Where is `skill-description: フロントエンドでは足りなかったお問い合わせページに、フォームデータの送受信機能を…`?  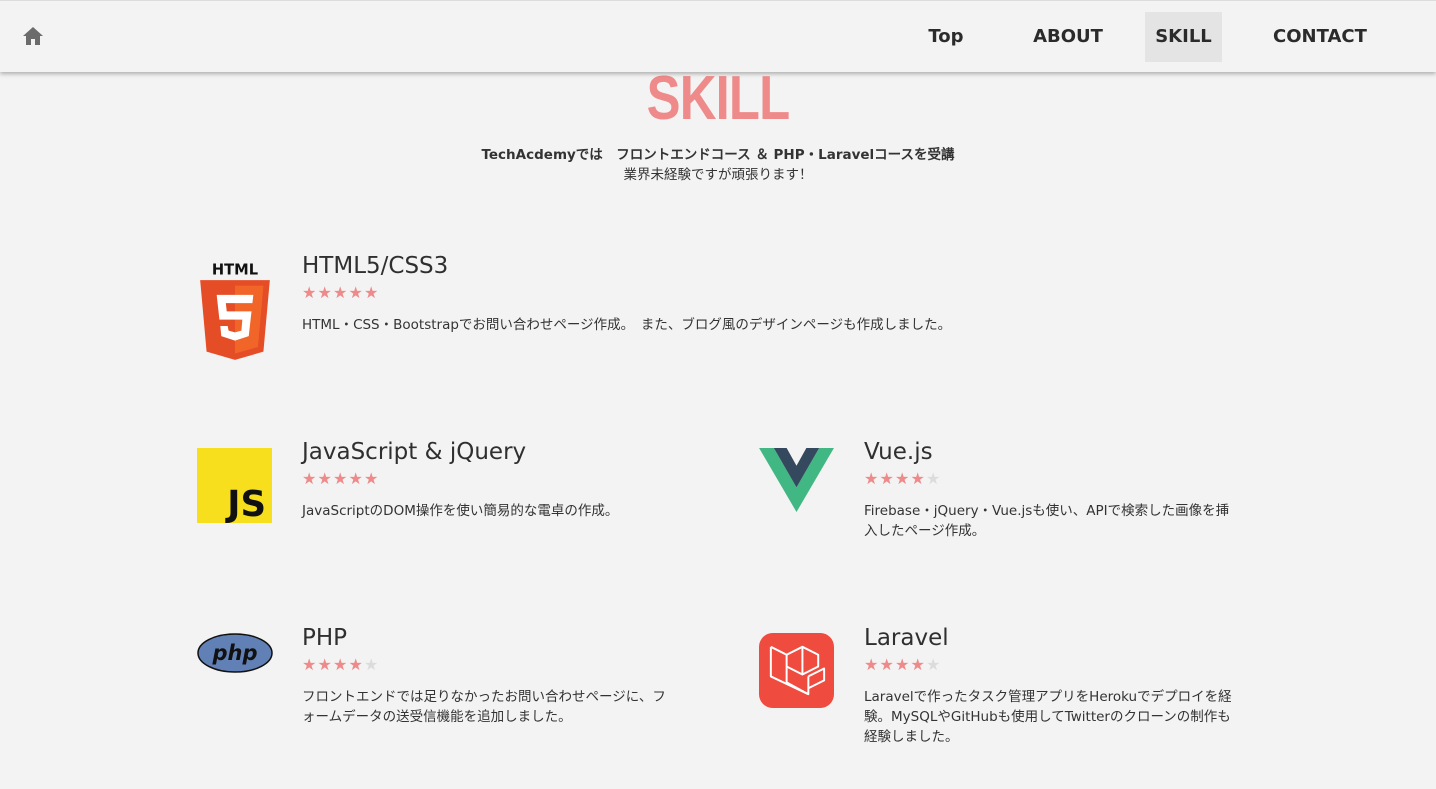
skill-description: フロントエンドでは足りなかったお問い合わせページに、フォームデータの送受信機能を… is located at coordinates (484, 707).